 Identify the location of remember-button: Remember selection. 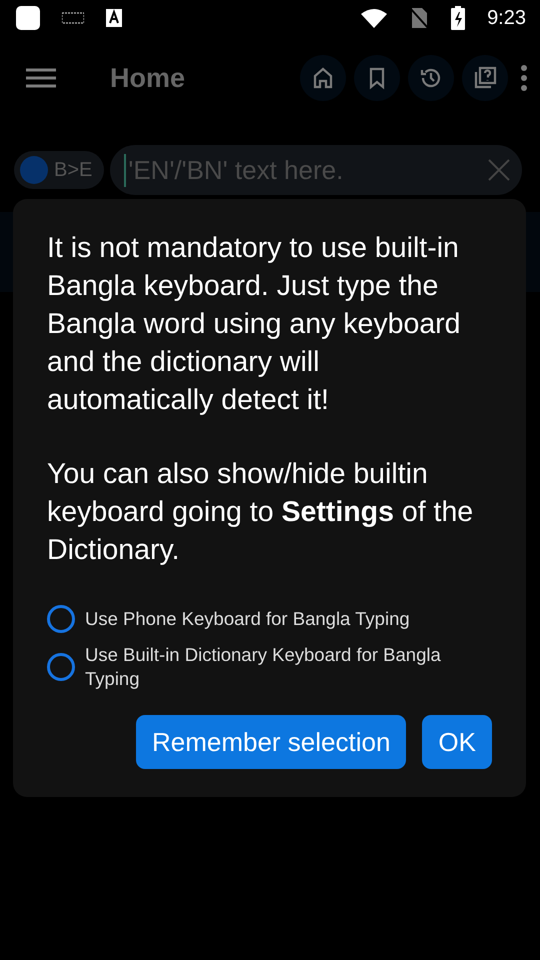
(271, 742).